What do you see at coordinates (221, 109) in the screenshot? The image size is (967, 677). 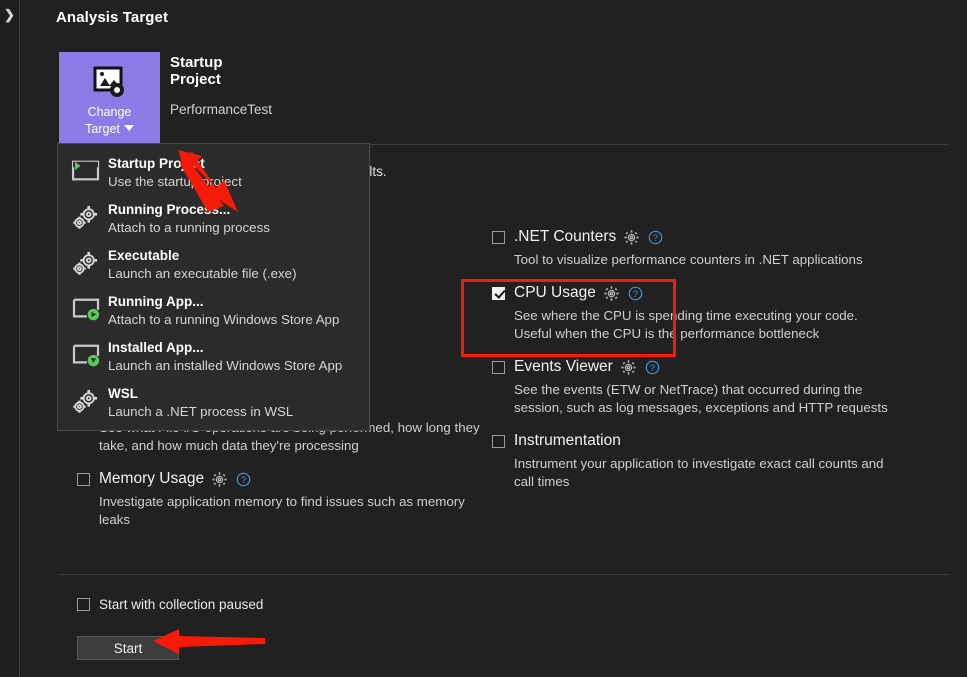 I see `target-project-name: PerformanceTest` at bounding box center [221, 109].